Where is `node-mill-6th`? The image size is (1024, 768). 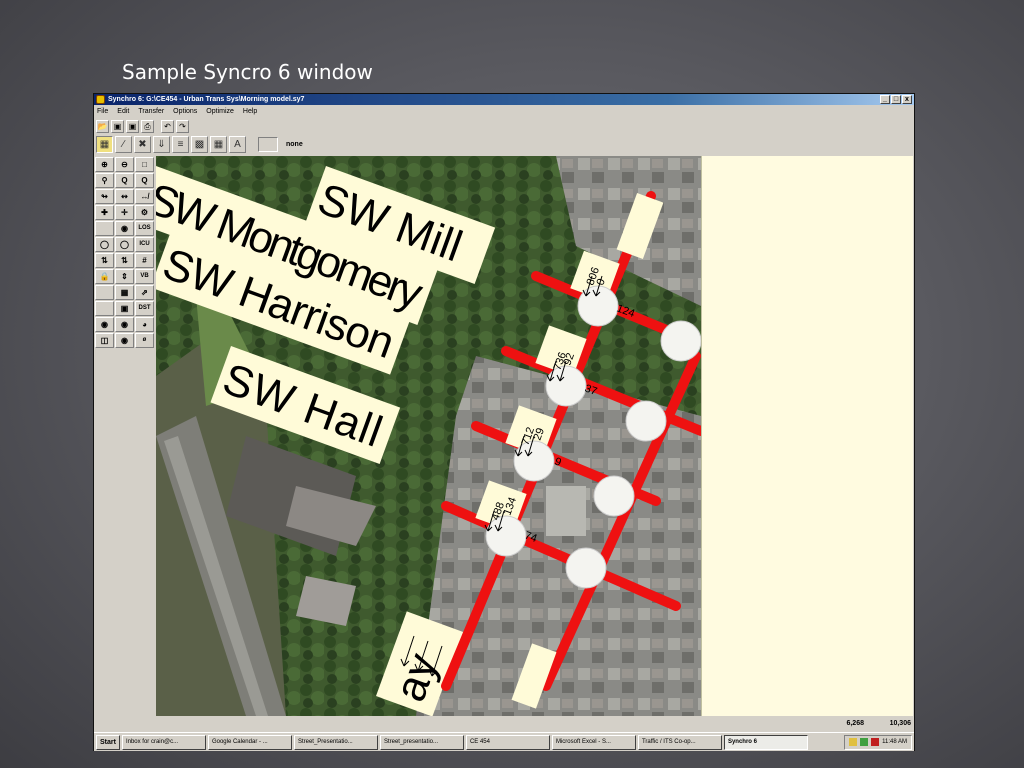 node-mill-6th is located at coordinates (680, 341).